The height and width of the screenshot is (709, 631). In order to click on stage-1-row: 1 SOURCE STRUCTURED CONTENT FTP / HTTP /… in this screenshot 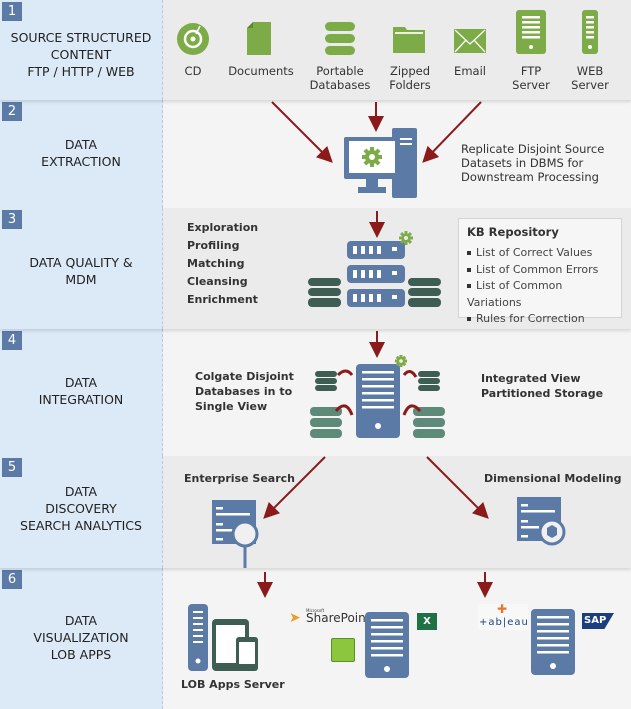, I will do `click(315, 50)`.